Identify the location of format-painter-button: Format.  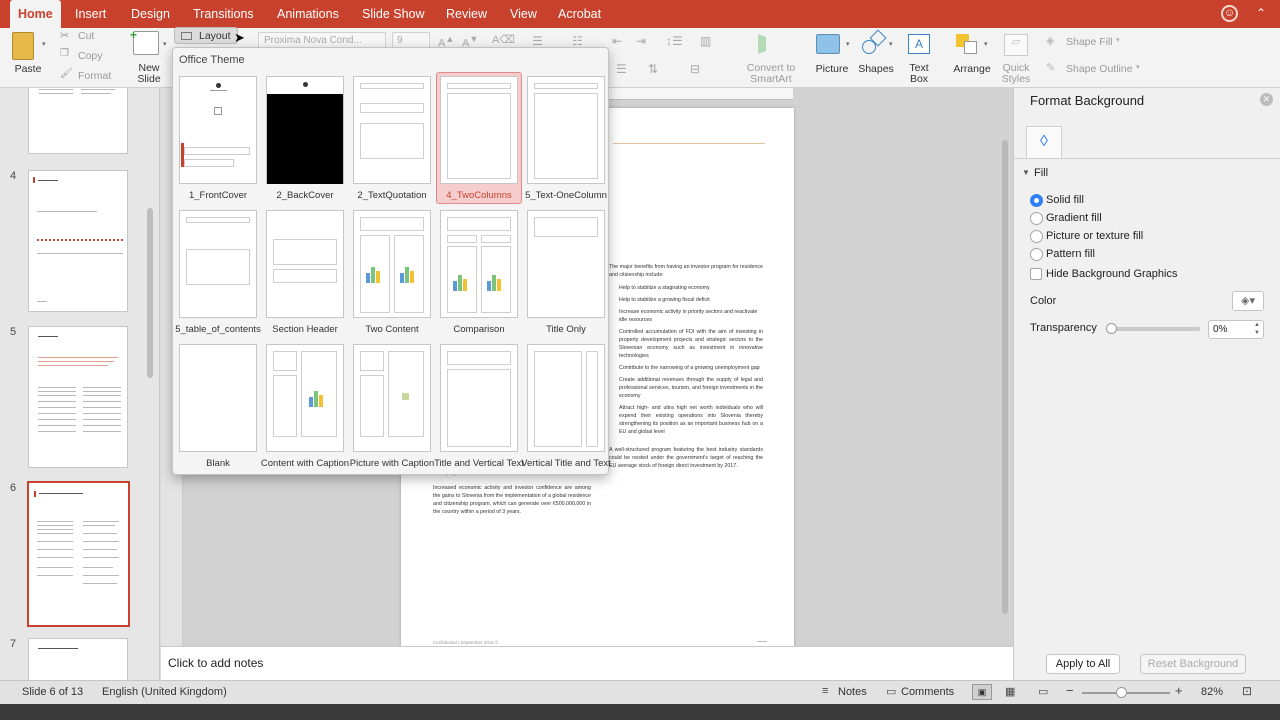
(94, 76).